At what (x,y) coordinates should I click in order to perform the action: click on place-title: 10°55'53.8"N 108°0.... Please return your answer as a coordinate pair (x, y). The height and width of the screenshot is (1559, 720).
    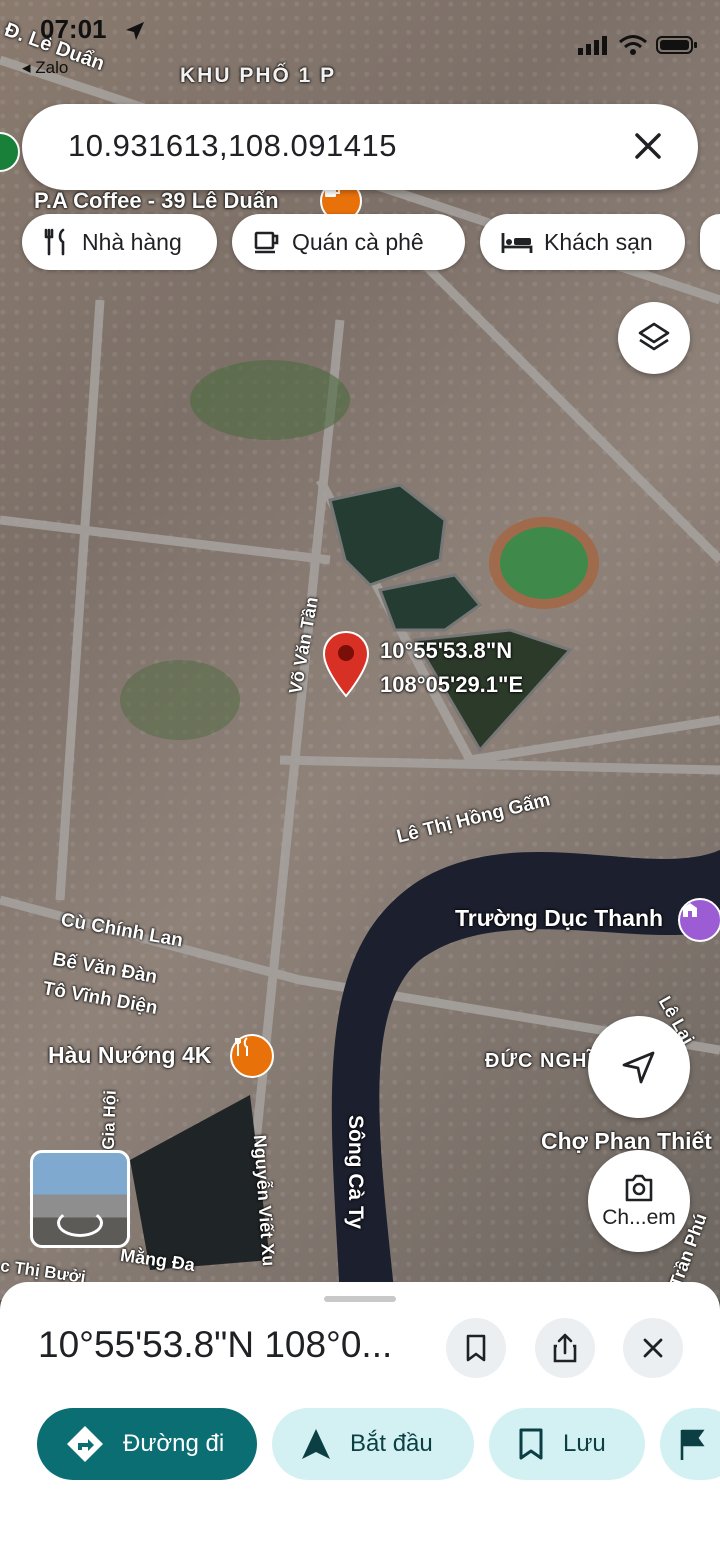
    Looking at the image, I should click on (215, 1344).